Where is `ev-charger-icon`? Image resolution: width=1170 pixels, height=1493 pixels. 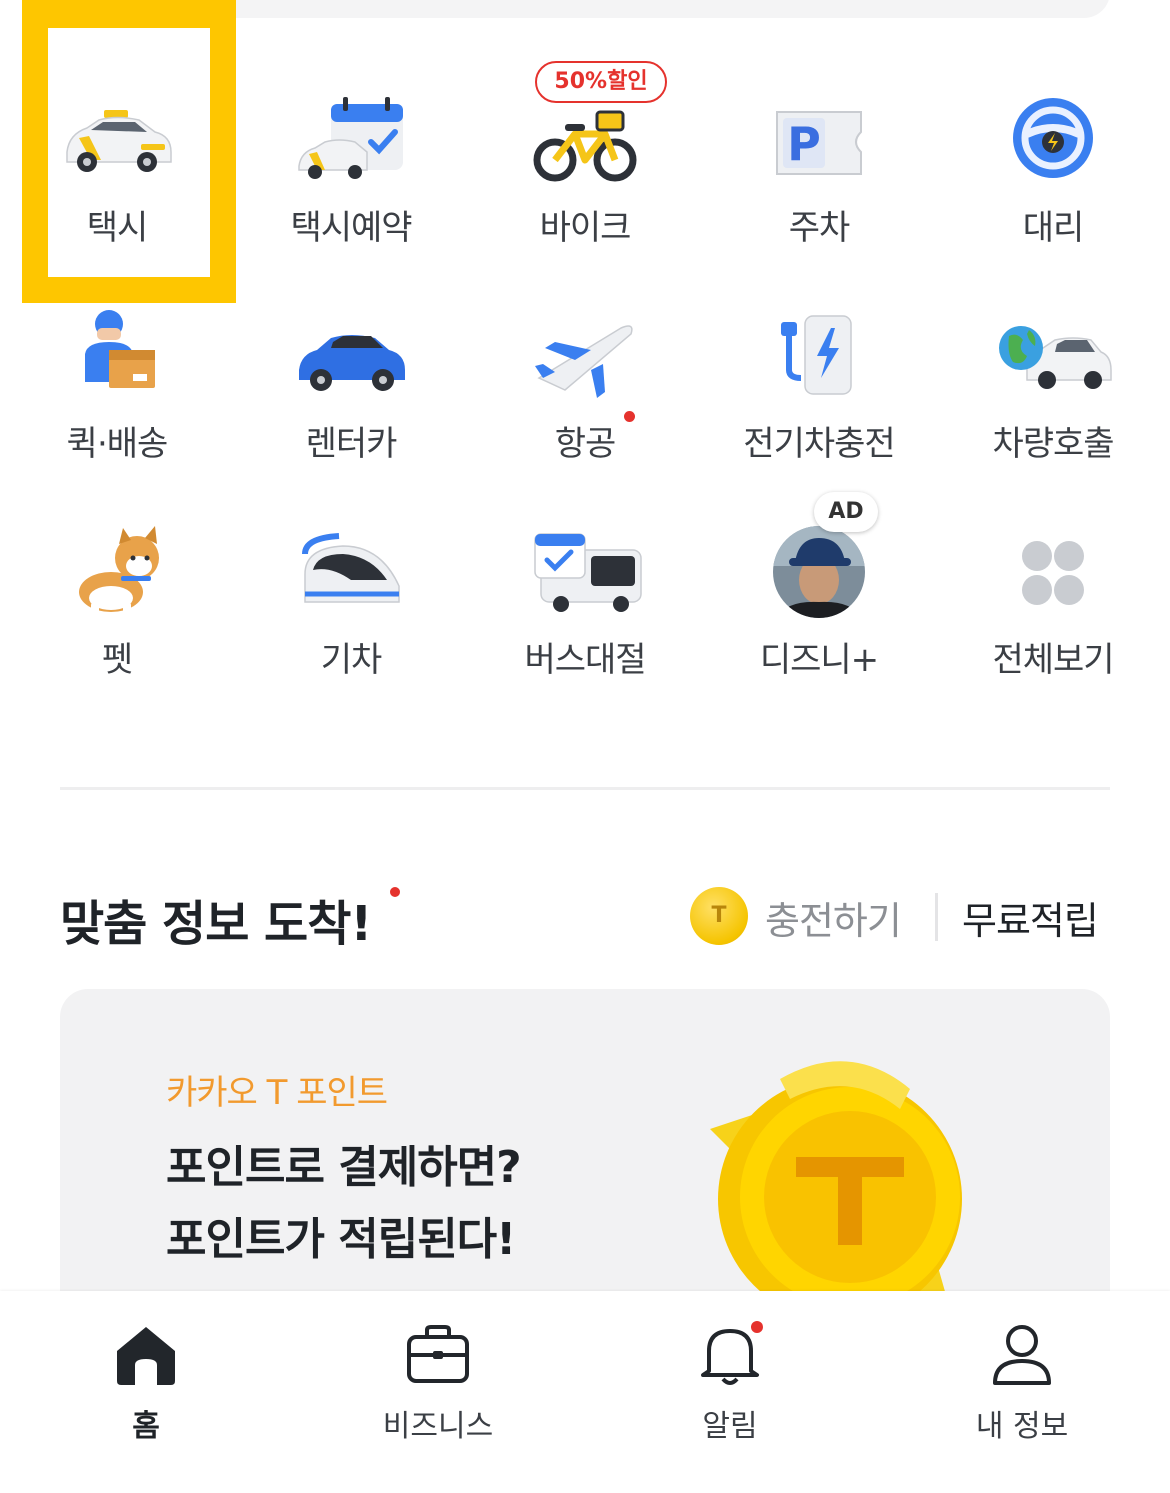
ev-charger-icon is located at coordinates (816, 355).